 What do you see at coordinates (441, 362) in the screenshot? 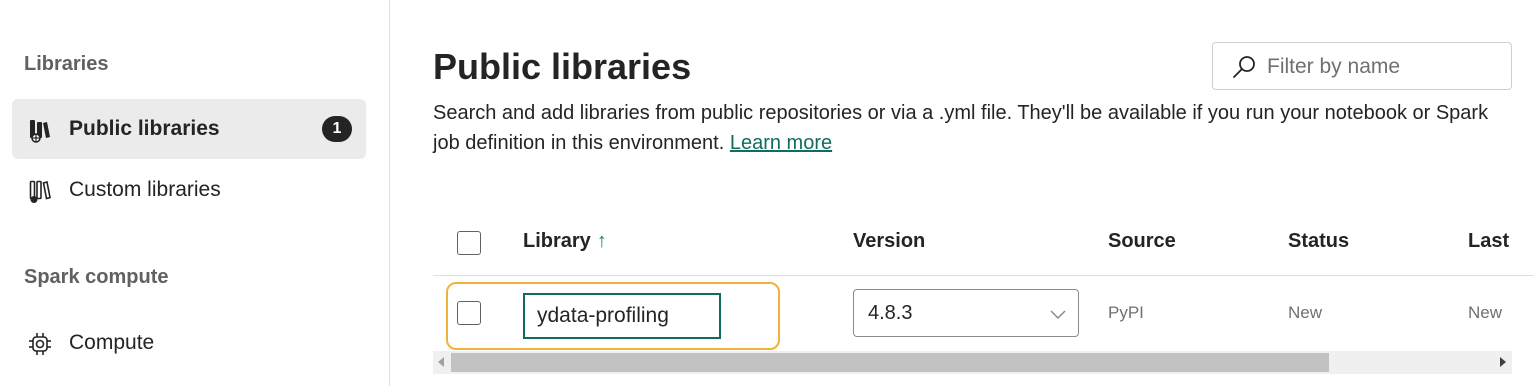
I see `scroll-left-icon` at bounding box center [441, 362].